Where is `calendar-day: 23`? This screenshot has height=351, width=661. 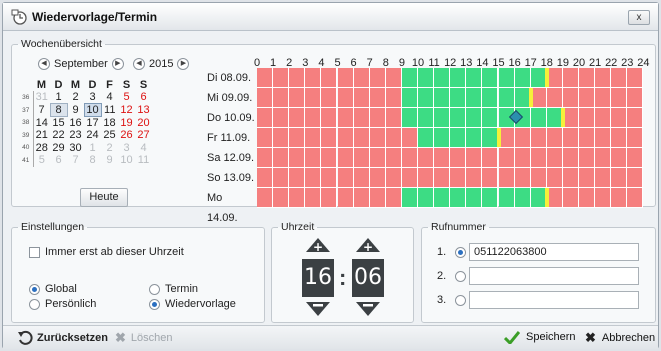 calendar-day: 23 is located at coordinates (75, 135).